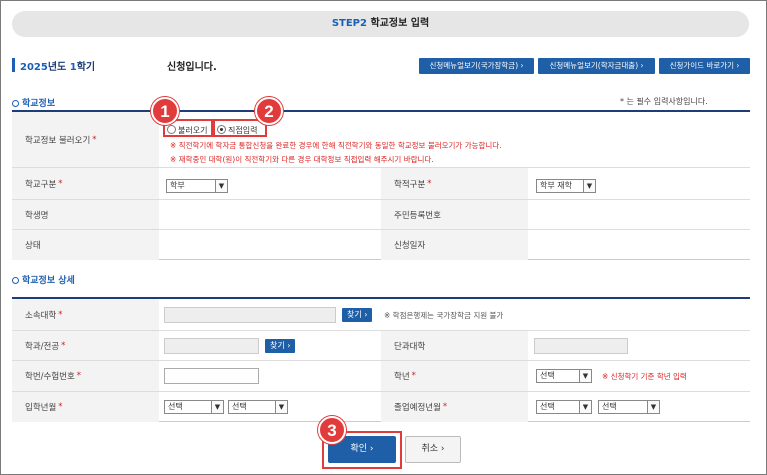 The width and height of the screenshot is (767, 475). What do you see at coordinates (596, 66) in the screenshot?
I see `manual-loan-button: 신청메뉴얼보기(학자금대출) ›` at bounding box center [596, 66].